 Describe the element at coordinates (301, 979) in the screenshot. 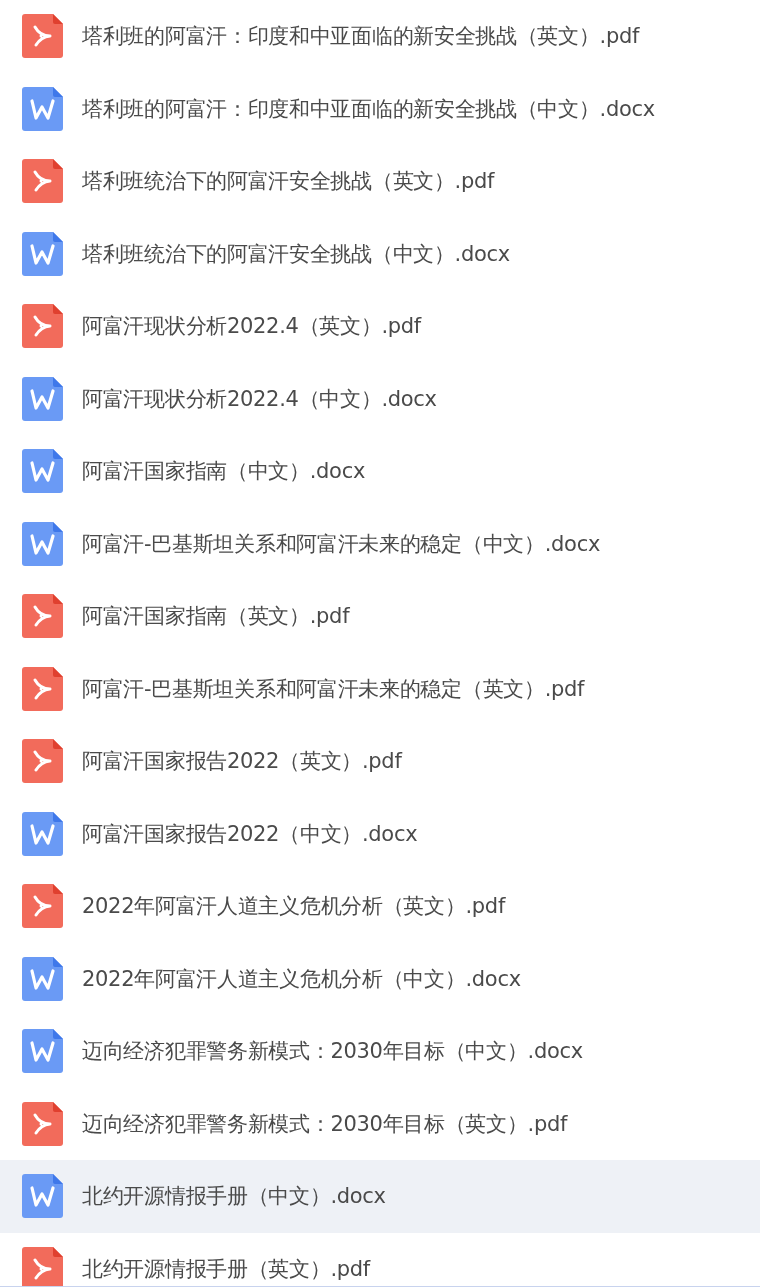

I see `file-name: 2022年阿富汗人道主义危机分析（中文）.docx` at that location.